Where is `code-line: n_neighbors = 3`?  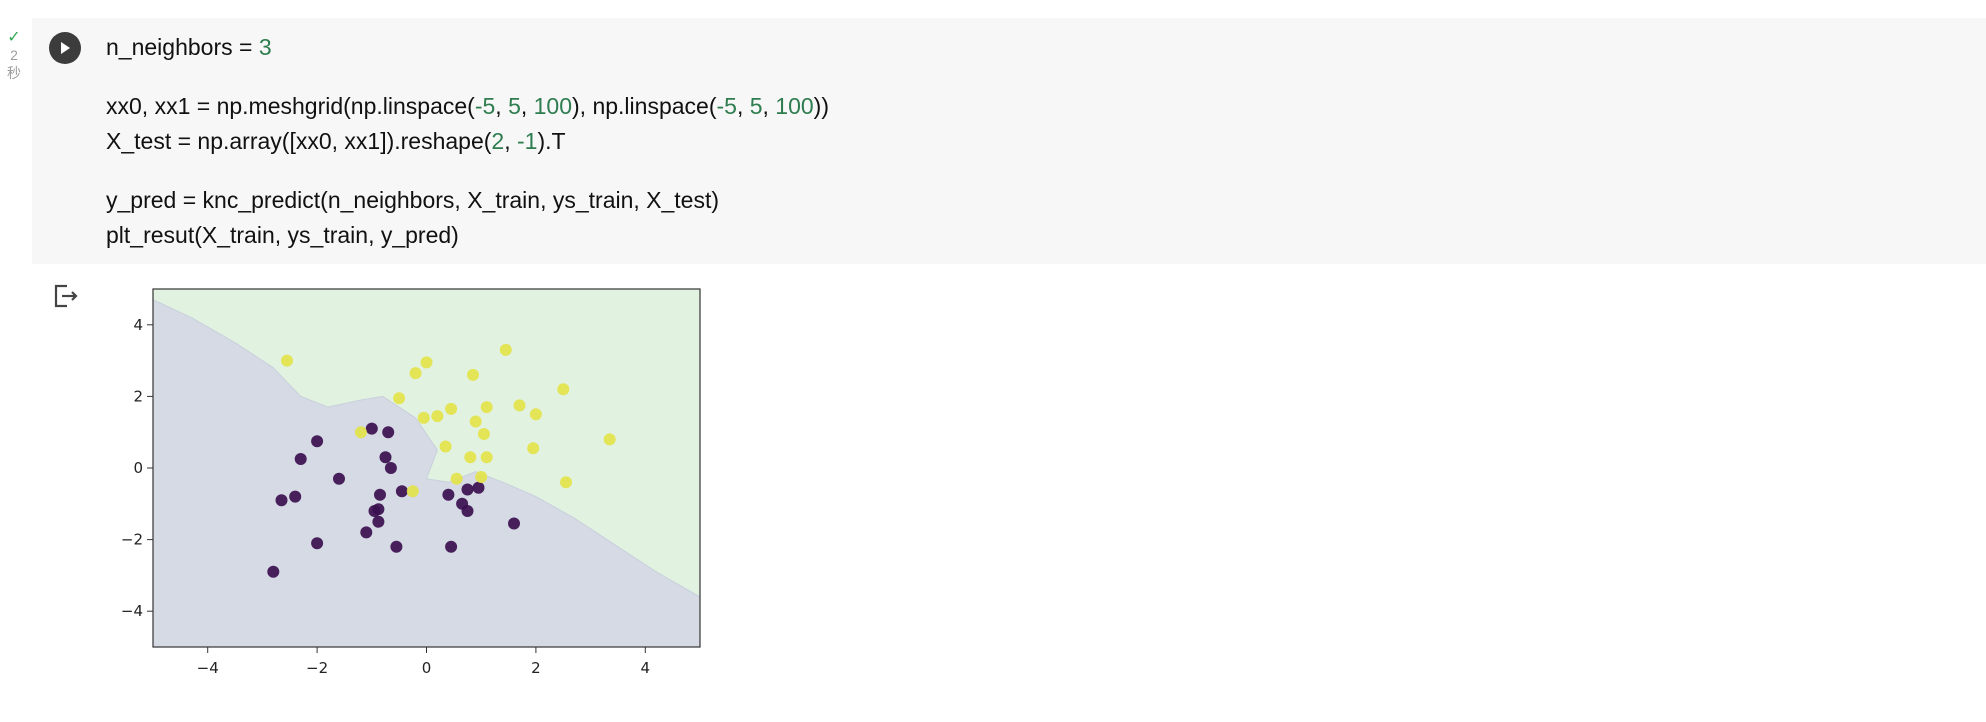
code-line: n_neighbors = 3 is located at coordinates (467, 47).